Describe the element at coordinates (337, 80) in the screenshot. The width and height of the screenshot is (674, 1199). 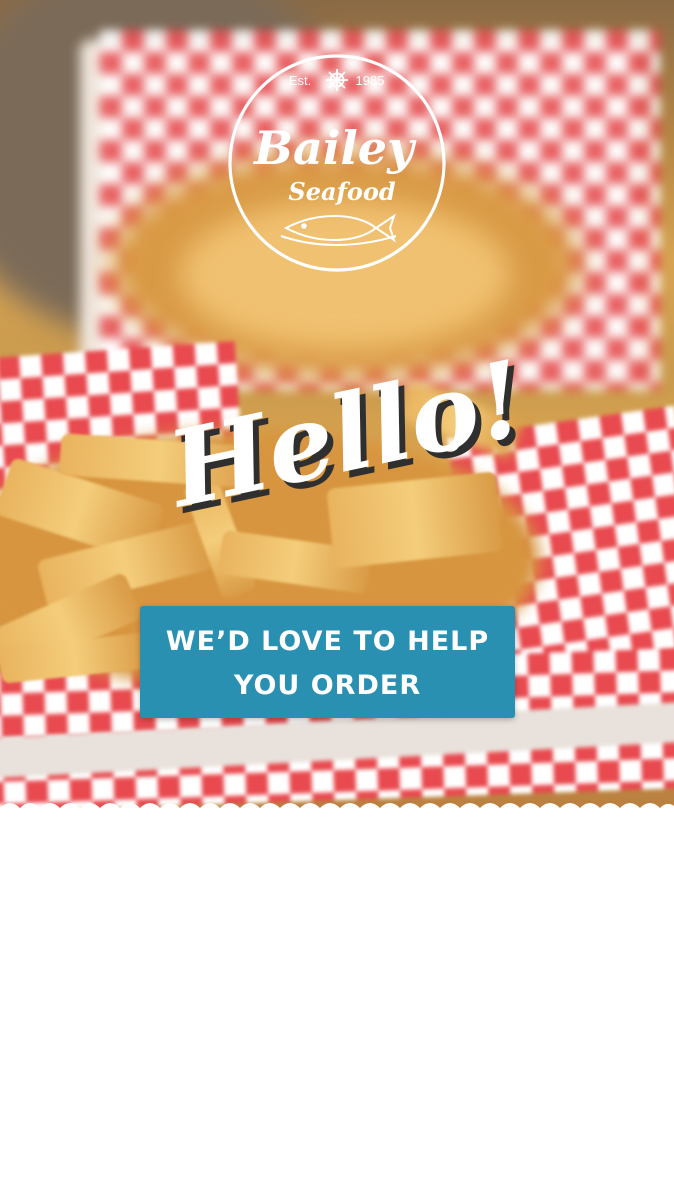
I see `ship-wheel-icon` at that location.